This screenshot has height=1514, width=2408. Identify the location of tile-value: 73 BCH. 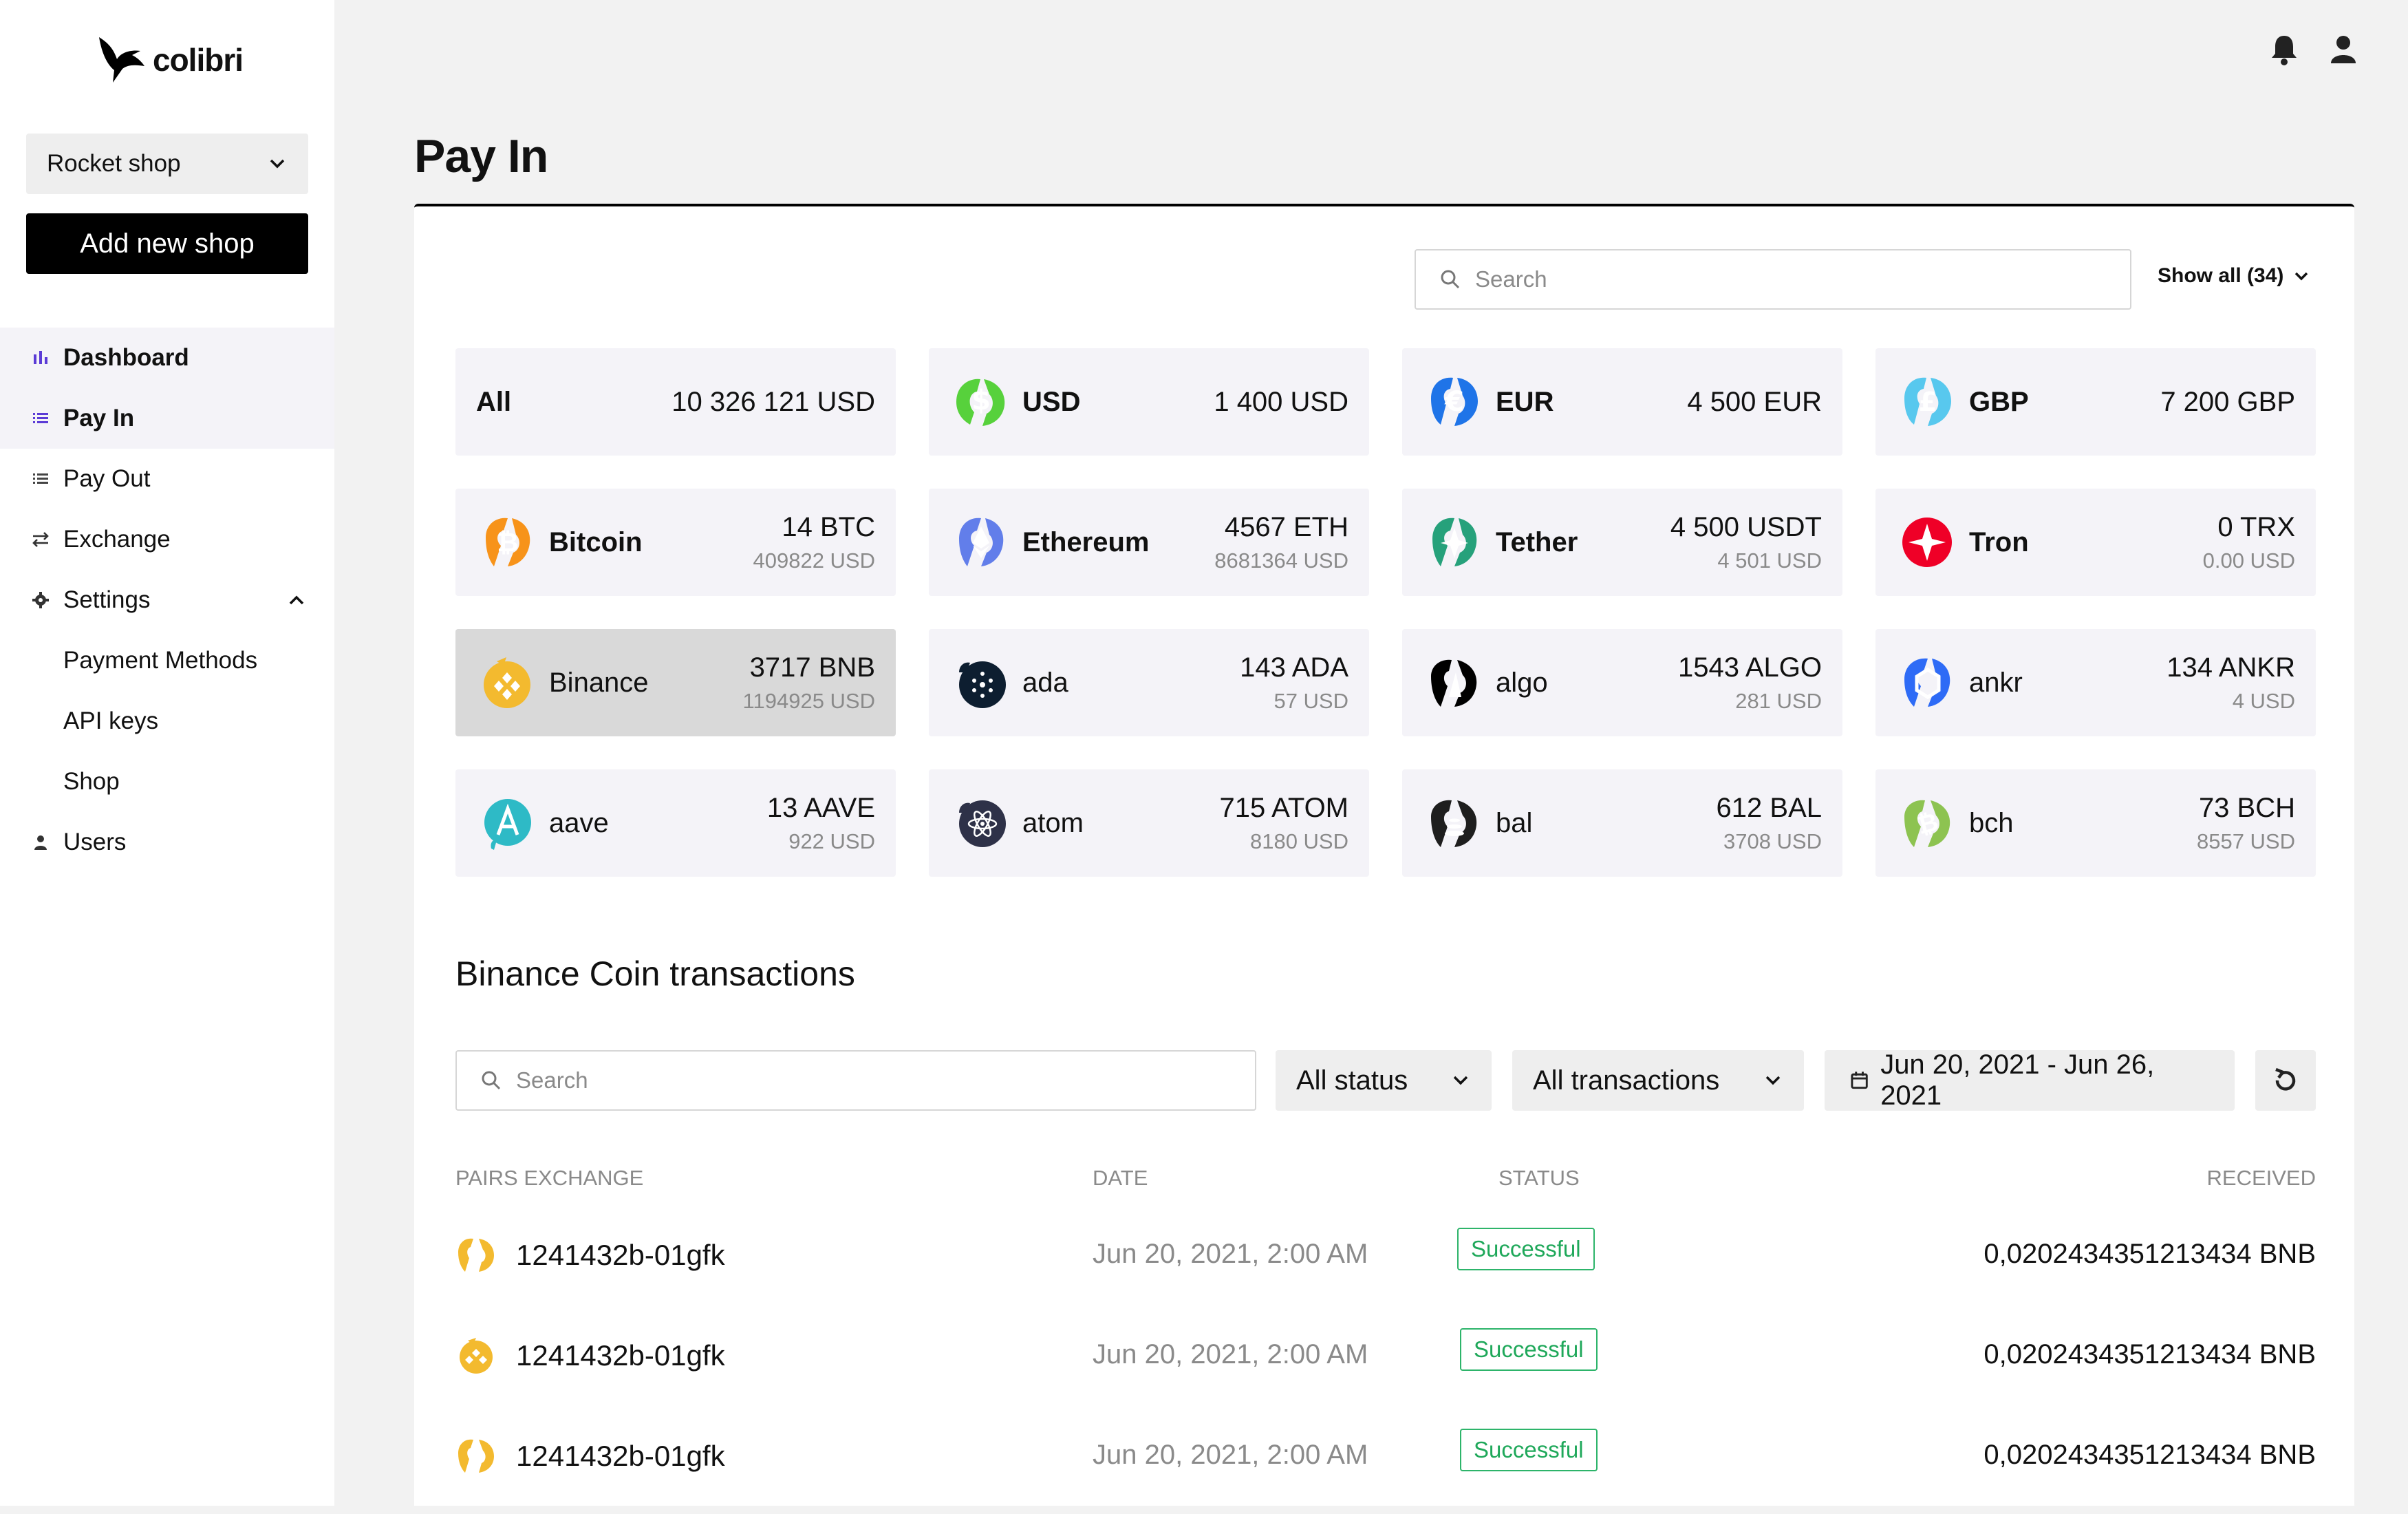
(2246, 807).